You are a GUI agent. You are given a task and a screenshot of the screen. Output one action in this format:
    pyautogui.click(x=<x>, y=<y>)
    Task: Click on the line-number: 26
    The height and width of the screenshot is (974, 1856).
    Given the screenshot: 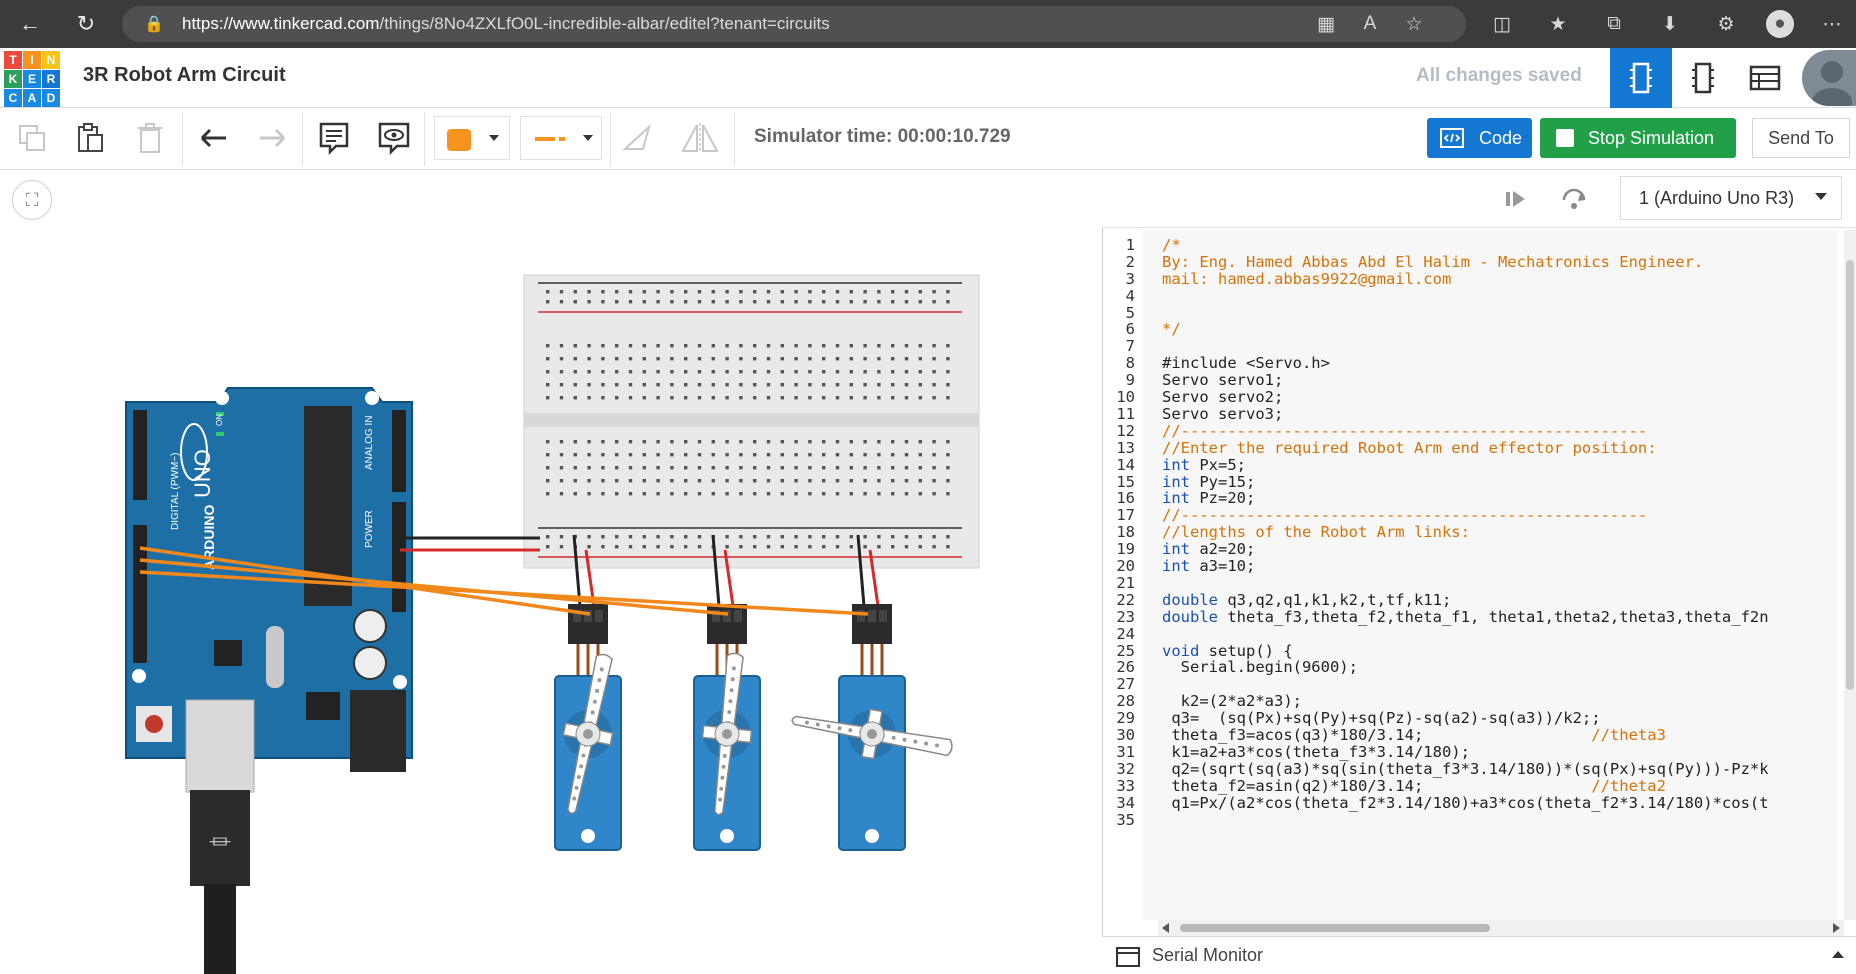 What is the action you would take?
    pyautogui.click(x=1125, y=667)
    